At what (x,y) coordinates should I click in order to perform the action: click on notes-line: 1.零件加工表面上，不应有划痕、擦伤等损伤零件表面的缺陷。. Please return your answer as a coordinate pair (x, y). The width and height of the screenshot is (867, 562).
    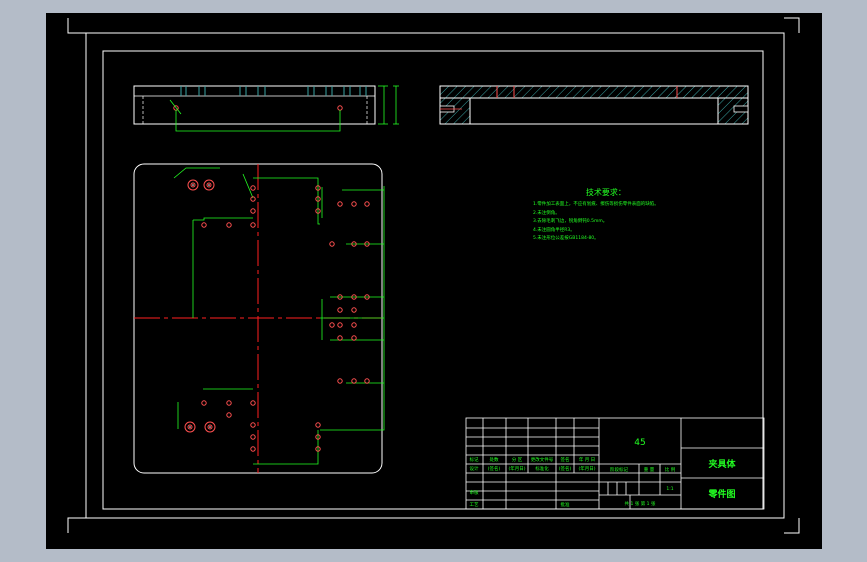
    Looking at the image, I should click on (596, 204).